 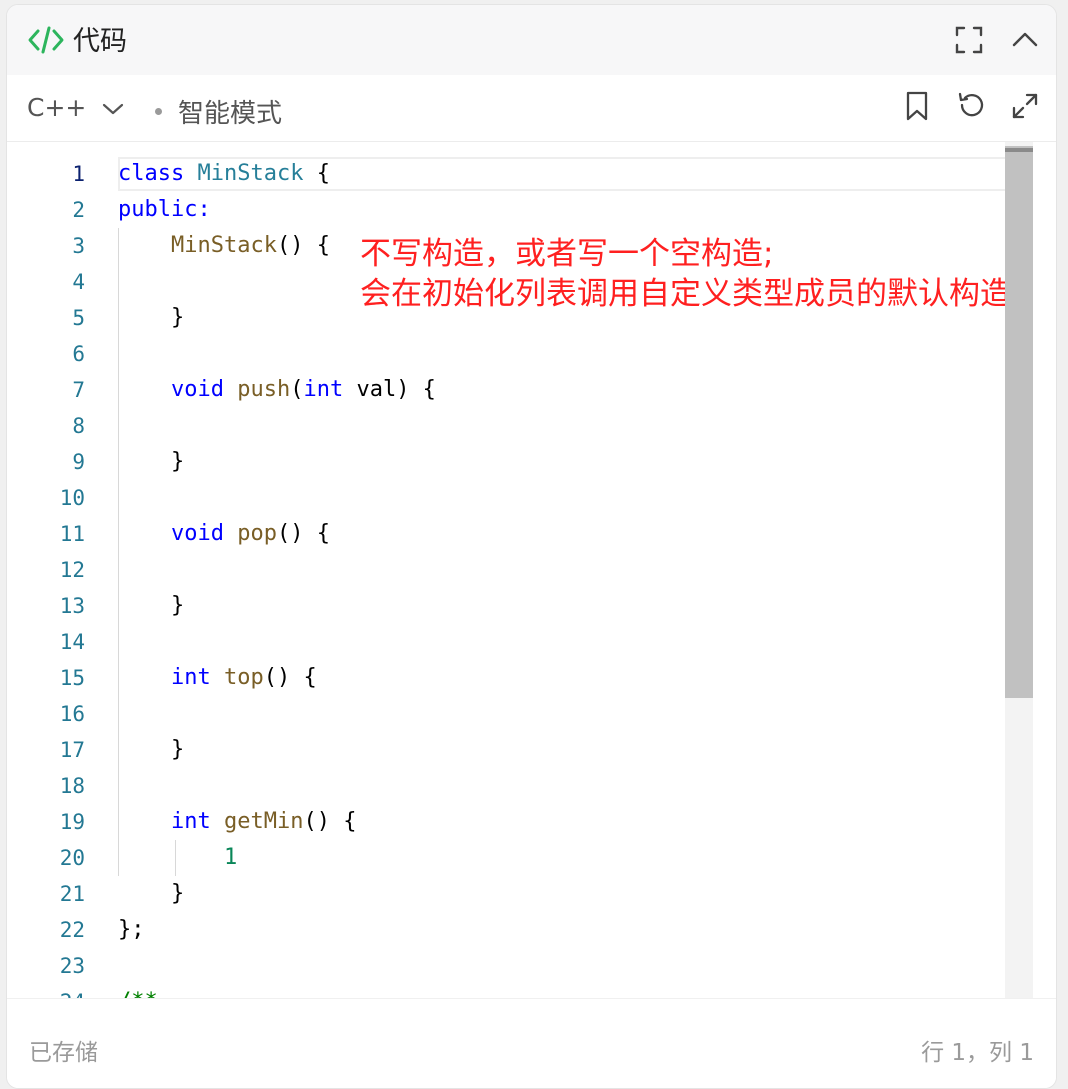 What do you see at coordinates (72, 858) in the screenshot?
I see `line-number: 20` at bounding box center [72, 858].